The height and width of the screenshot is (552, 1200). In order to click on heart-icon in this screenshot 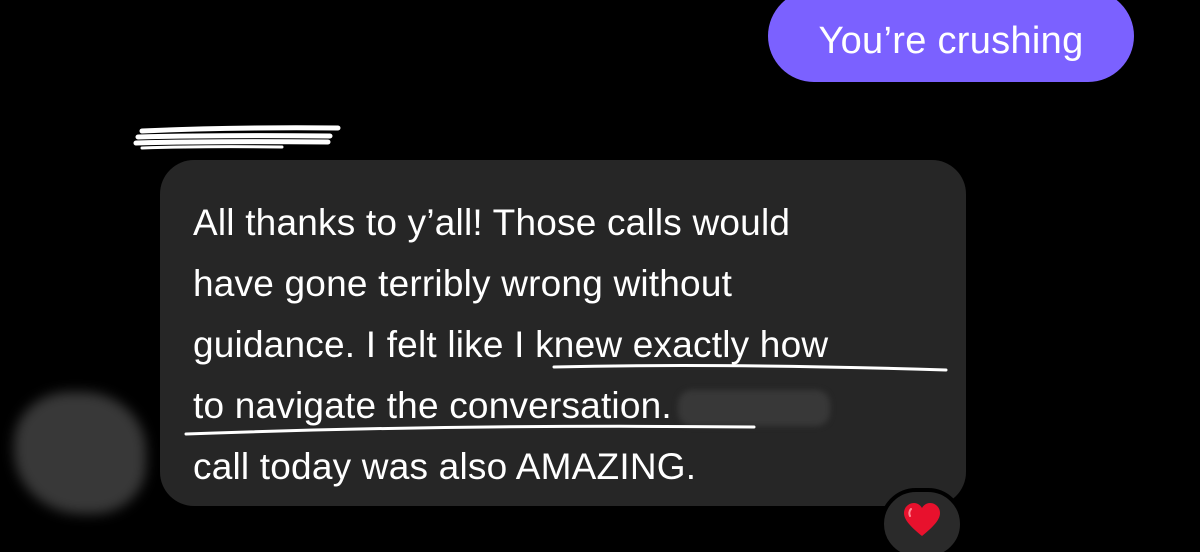, I will do `click(922, 519)`.